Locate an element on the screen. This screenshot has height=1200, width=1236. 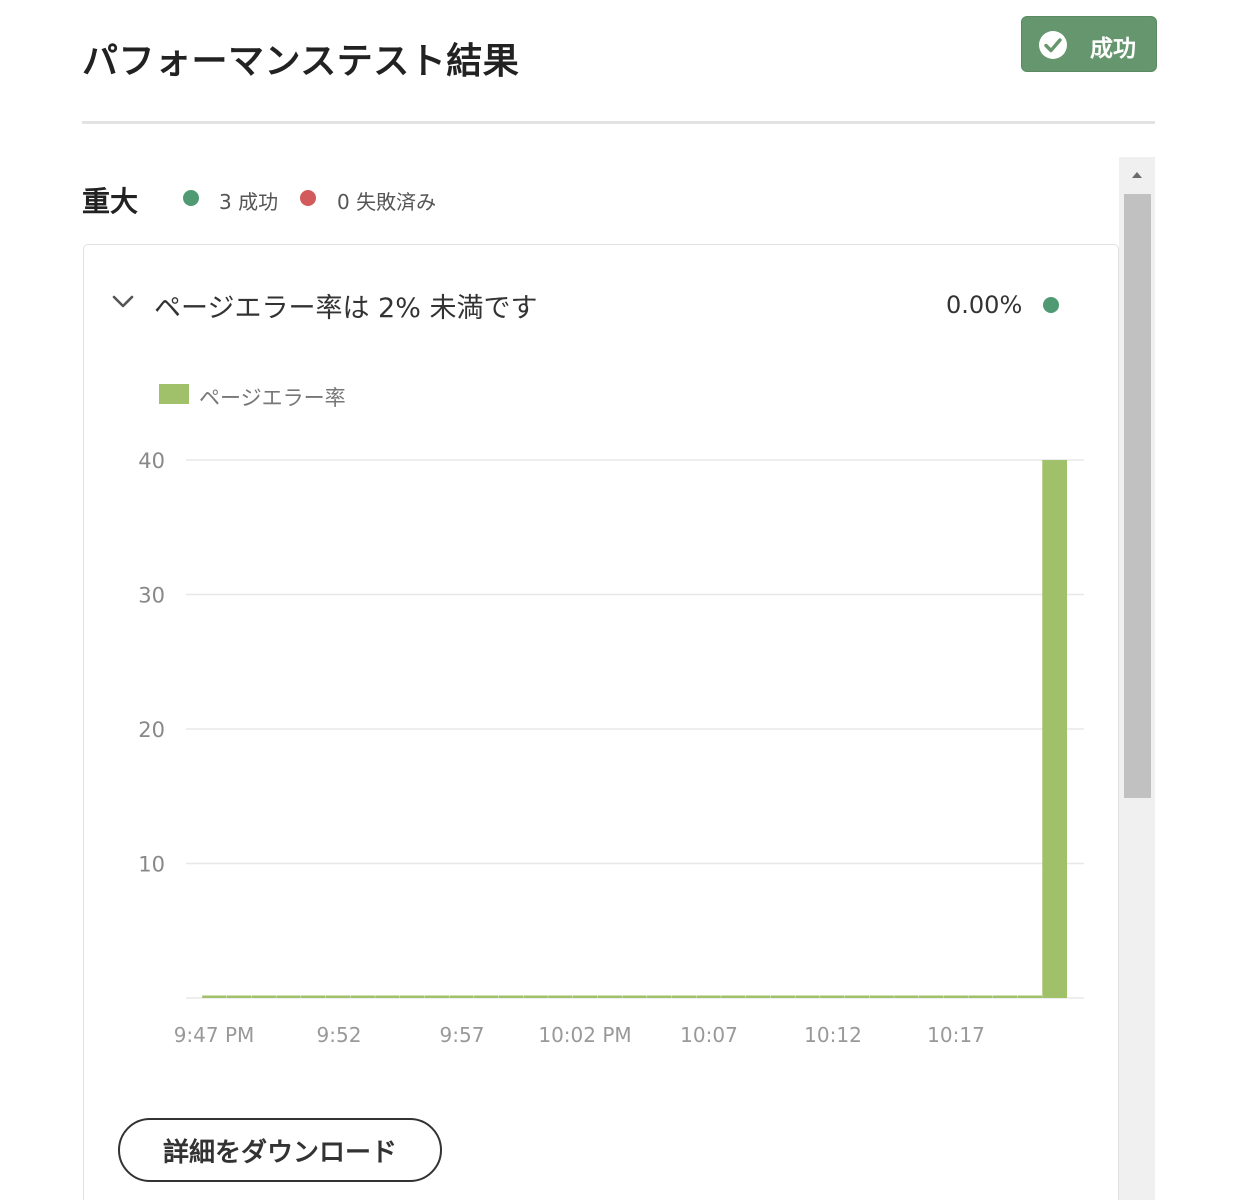
x-tick-label: 10:12 is located at coordinates (833, 1035).